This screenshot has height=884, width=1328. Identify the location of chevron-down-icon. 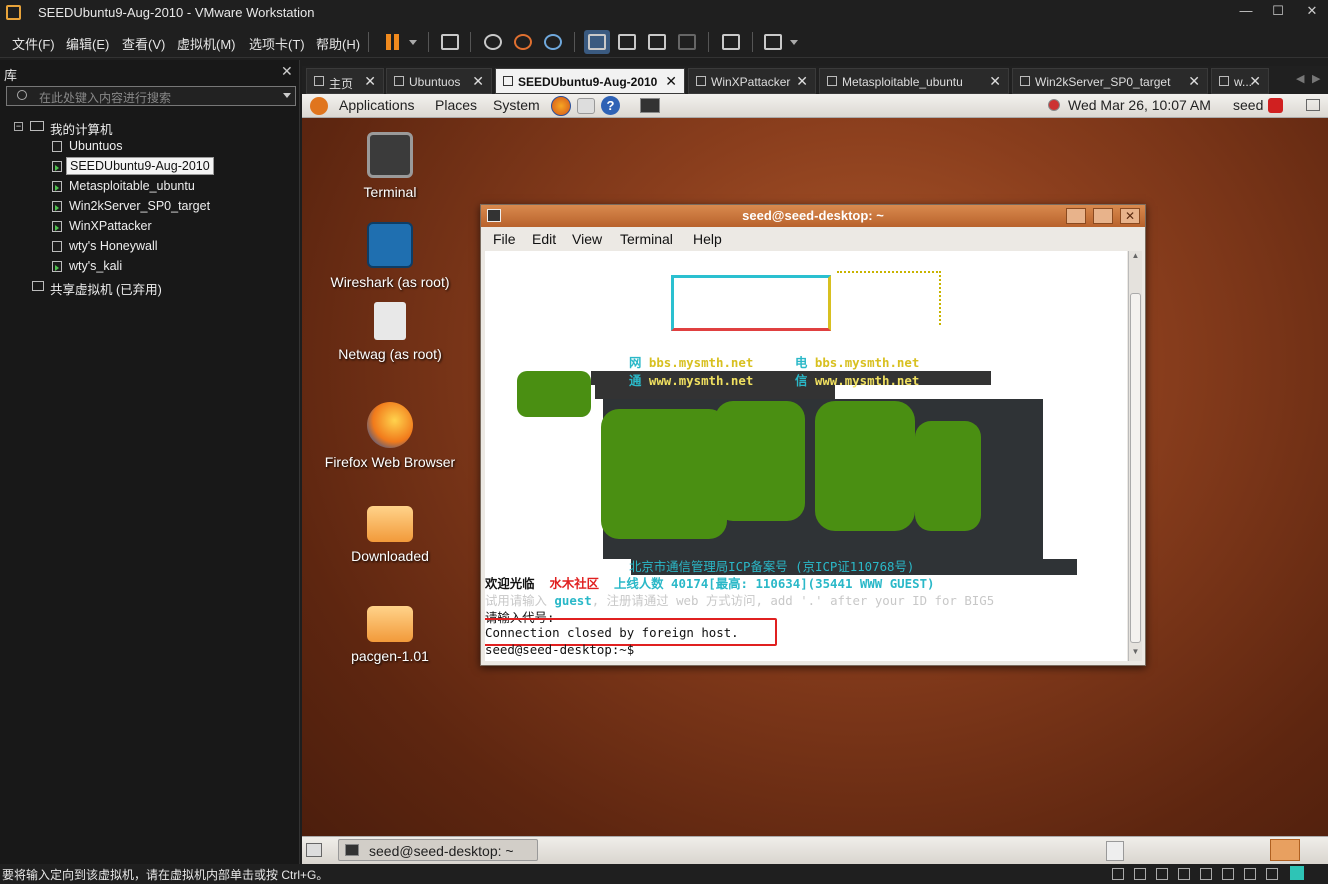
(287, 95).